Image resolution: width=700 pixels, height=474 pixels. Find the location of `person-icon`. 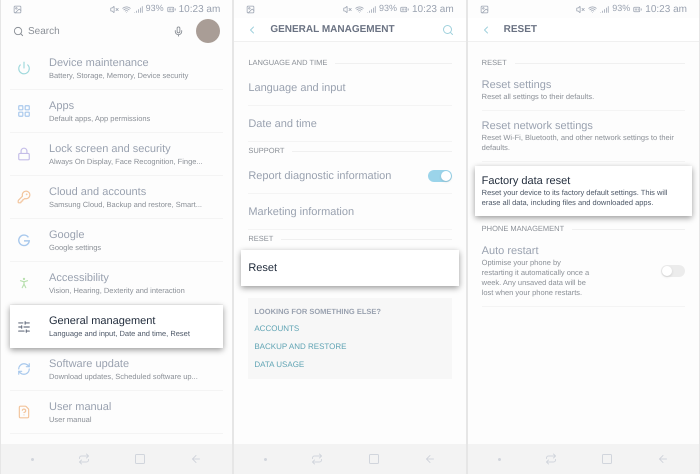

person-icon is located at coordinates (24, 283).